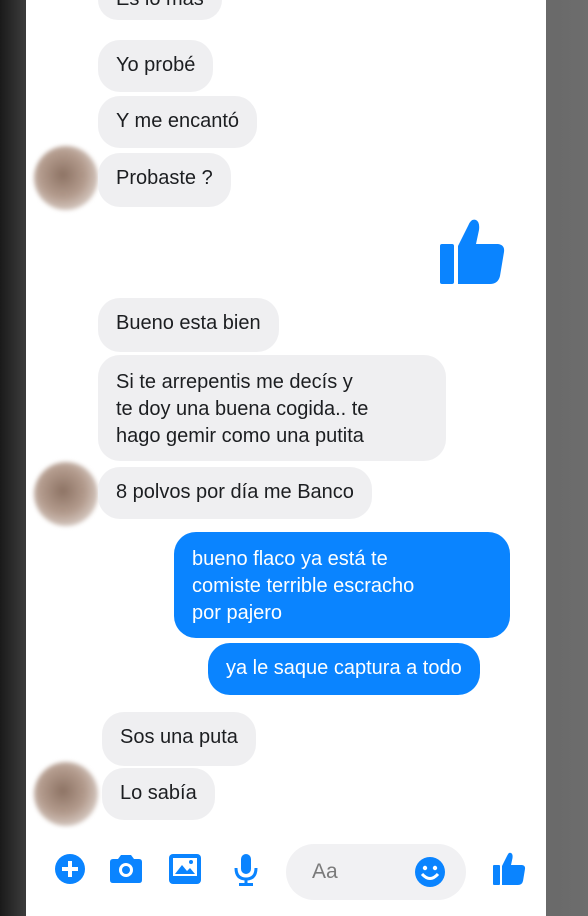 Image resolution: width=588 pixels, height=916 pixels. What do you see at coordinates (156, 66) in the screenshot?
I see `message-incoming: Yo probé` at bounding box center [156, 66].